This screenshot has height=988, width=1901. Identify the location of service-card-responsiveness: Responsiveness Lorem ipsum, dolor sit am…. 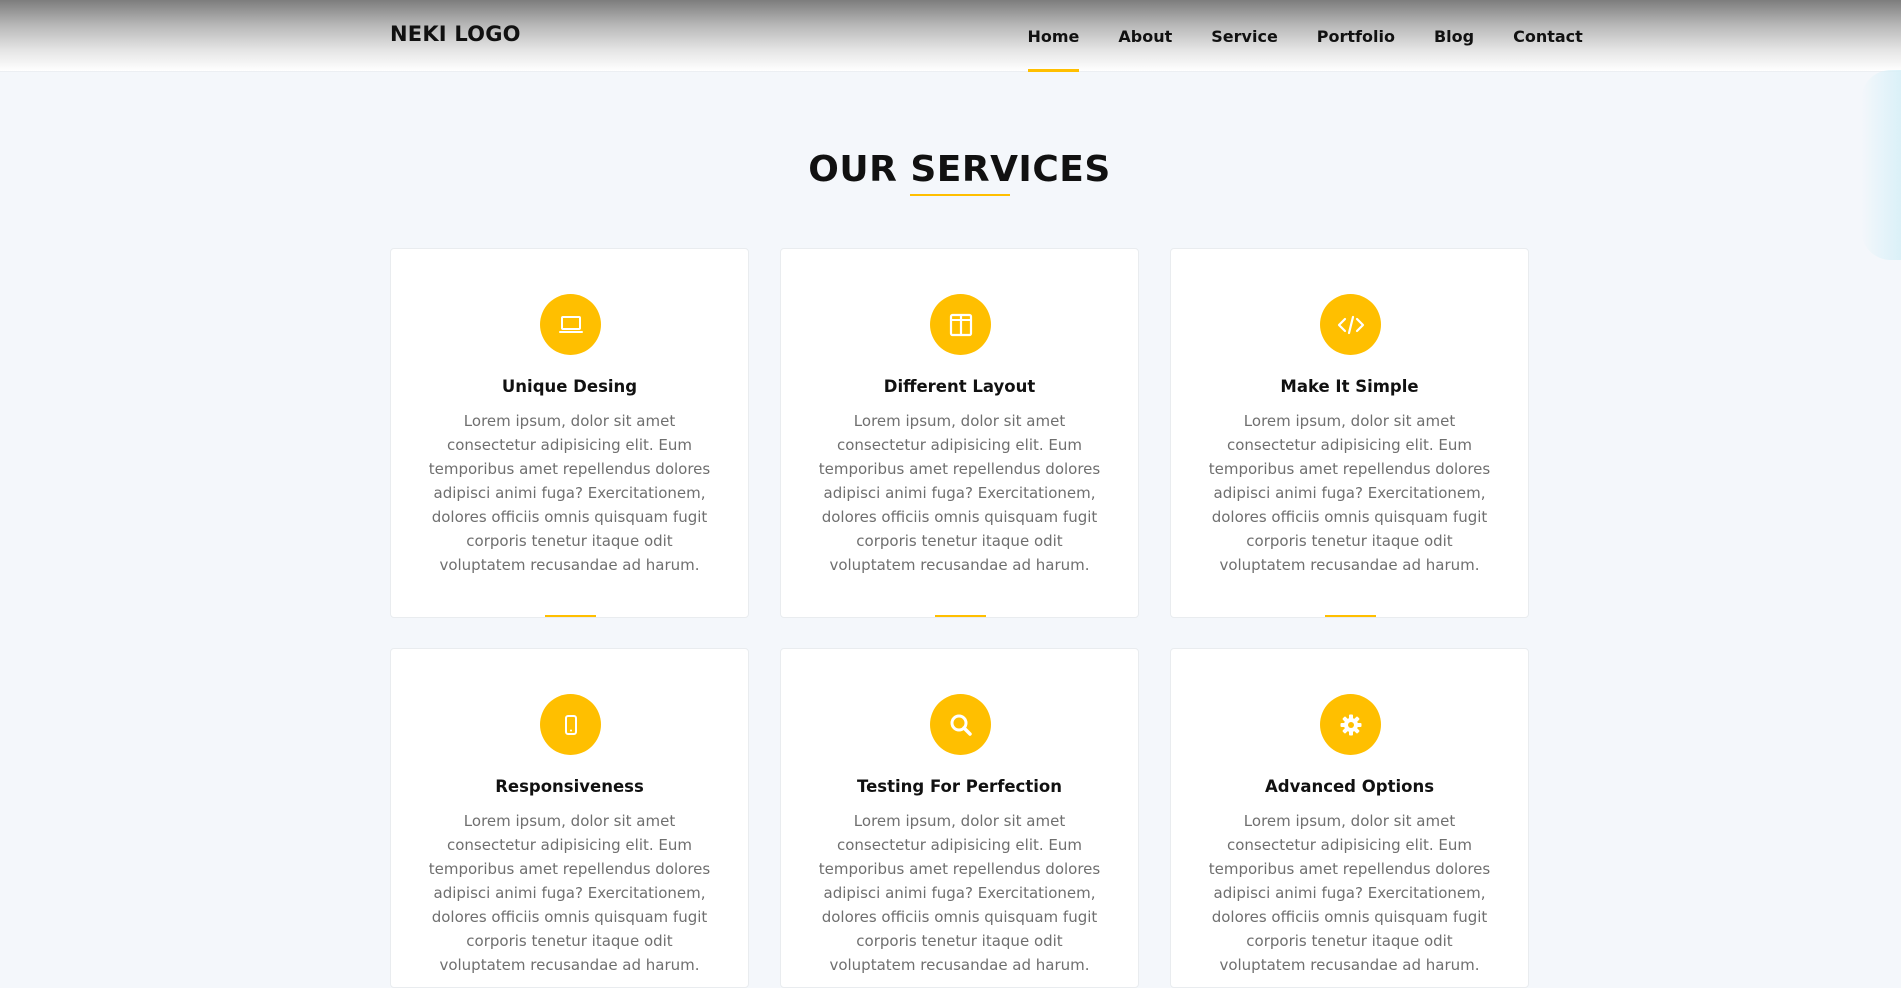
(569, 818).